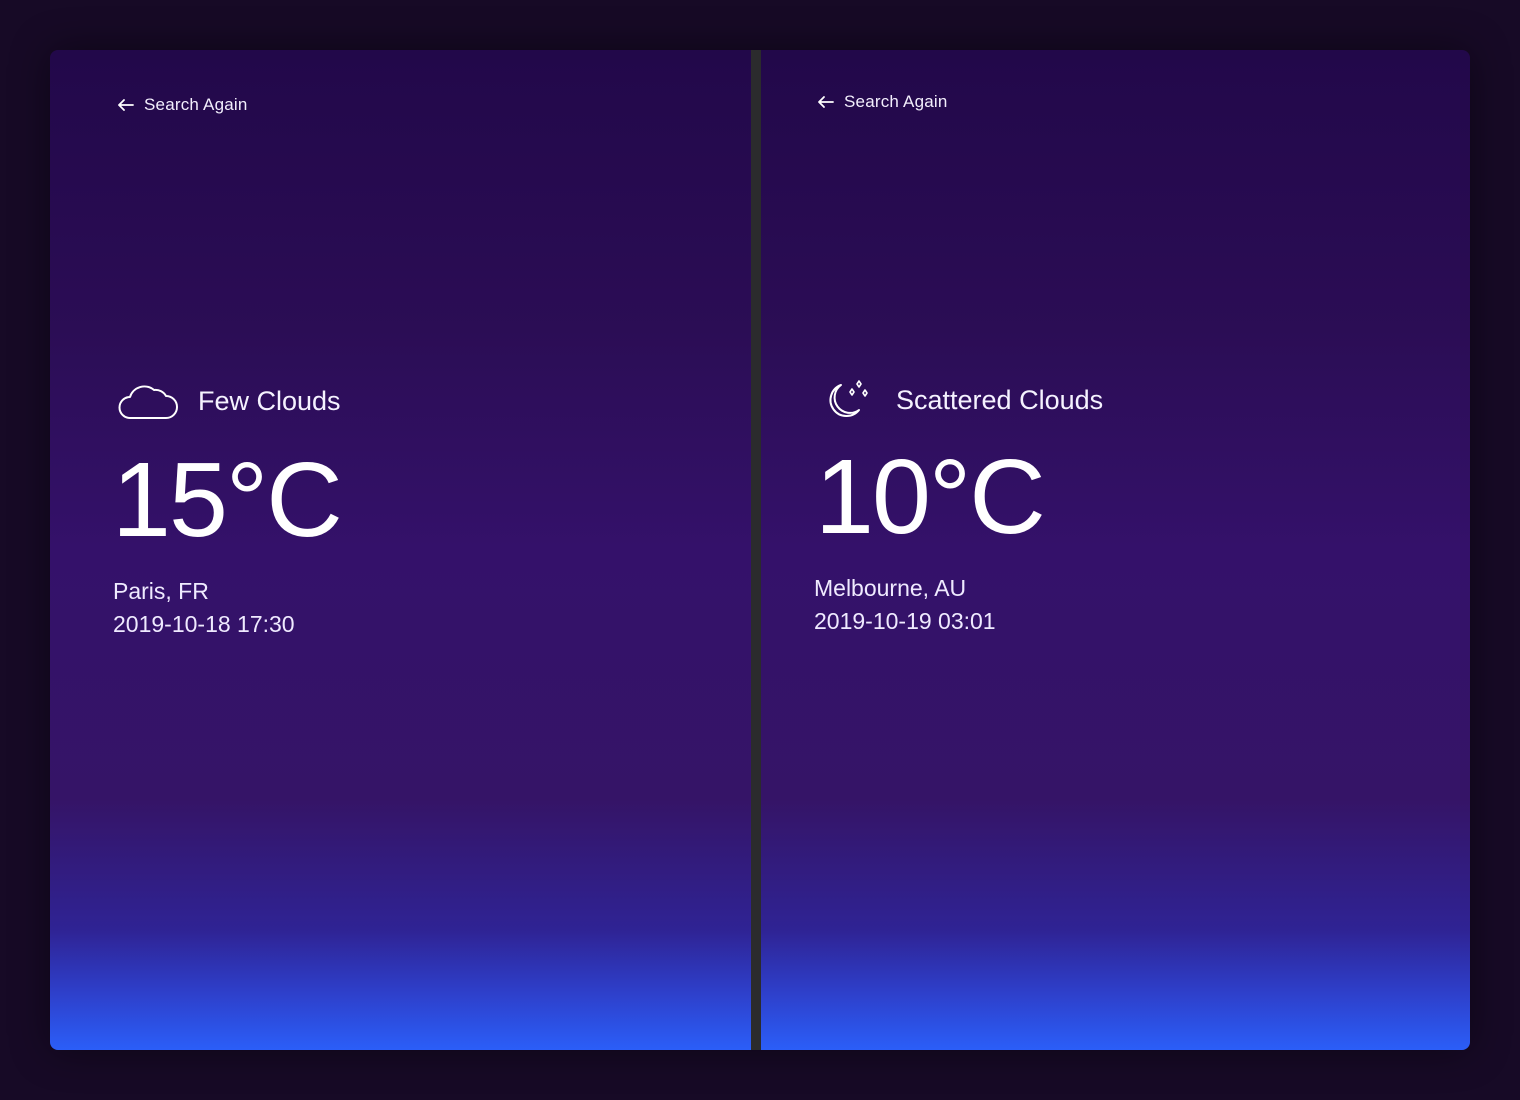 The image size is (1520, 1100). Describe the element at coordinates (148, 402) in the screenshot. I see `cloud-icon` at that location.